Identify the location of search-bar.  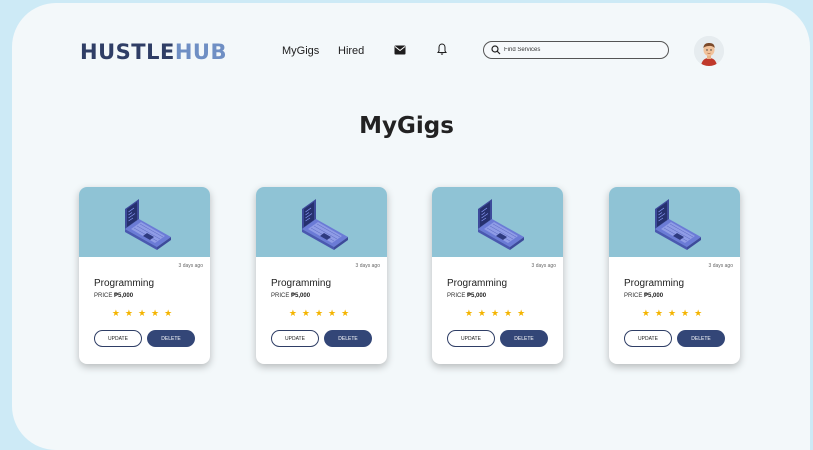
(576, 50).